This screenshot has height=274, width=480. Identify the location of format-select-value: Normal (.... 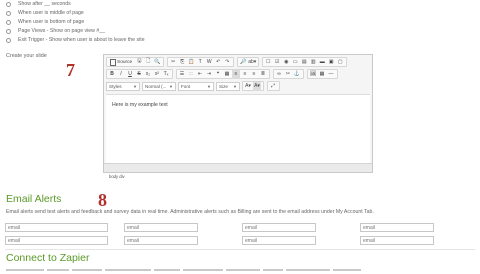
(156, 86).